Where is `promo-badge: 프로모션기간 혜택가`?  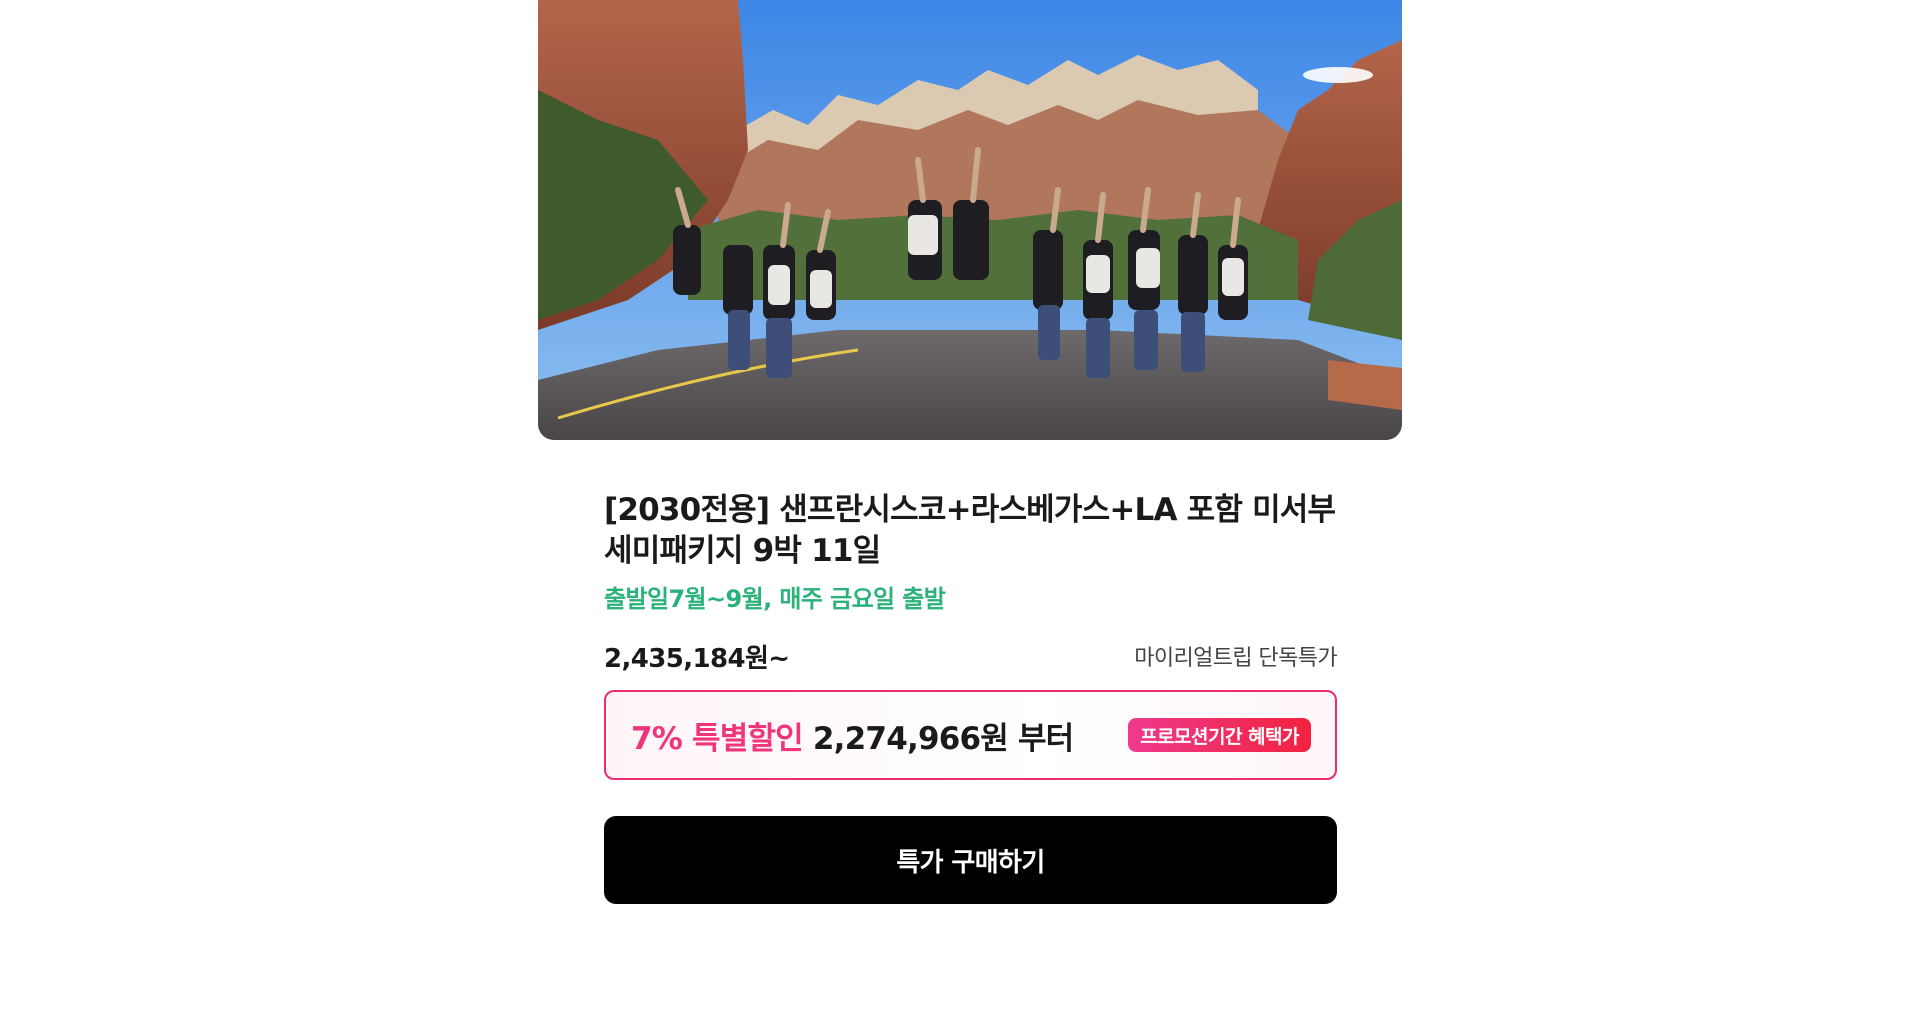 promo-badge: 프로모션기간 혜택가 is located at coordinates (1219, 735).